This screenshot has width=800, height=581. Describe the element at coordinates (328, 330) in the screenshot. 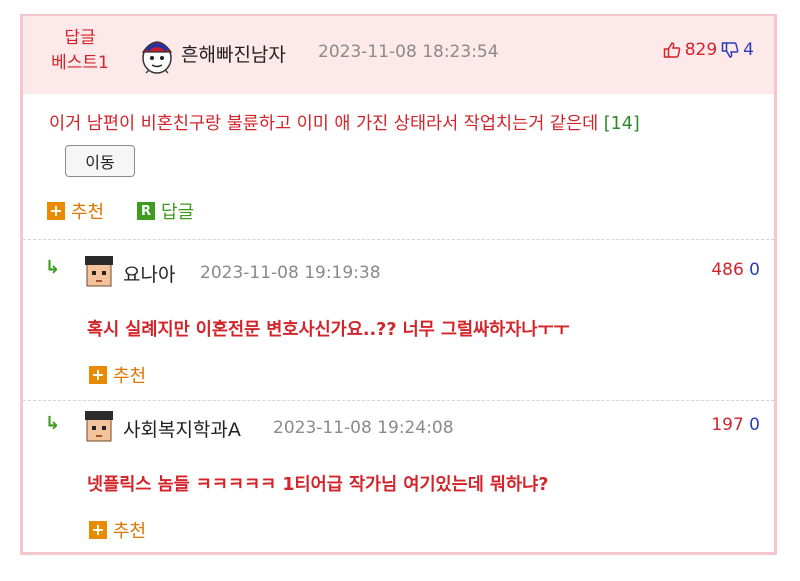

I see `reply-text: 혹시 실례지만 이혼전문 변호사신가요..?? 너무 그럴싸하자나ㅜㅜ` at that location.